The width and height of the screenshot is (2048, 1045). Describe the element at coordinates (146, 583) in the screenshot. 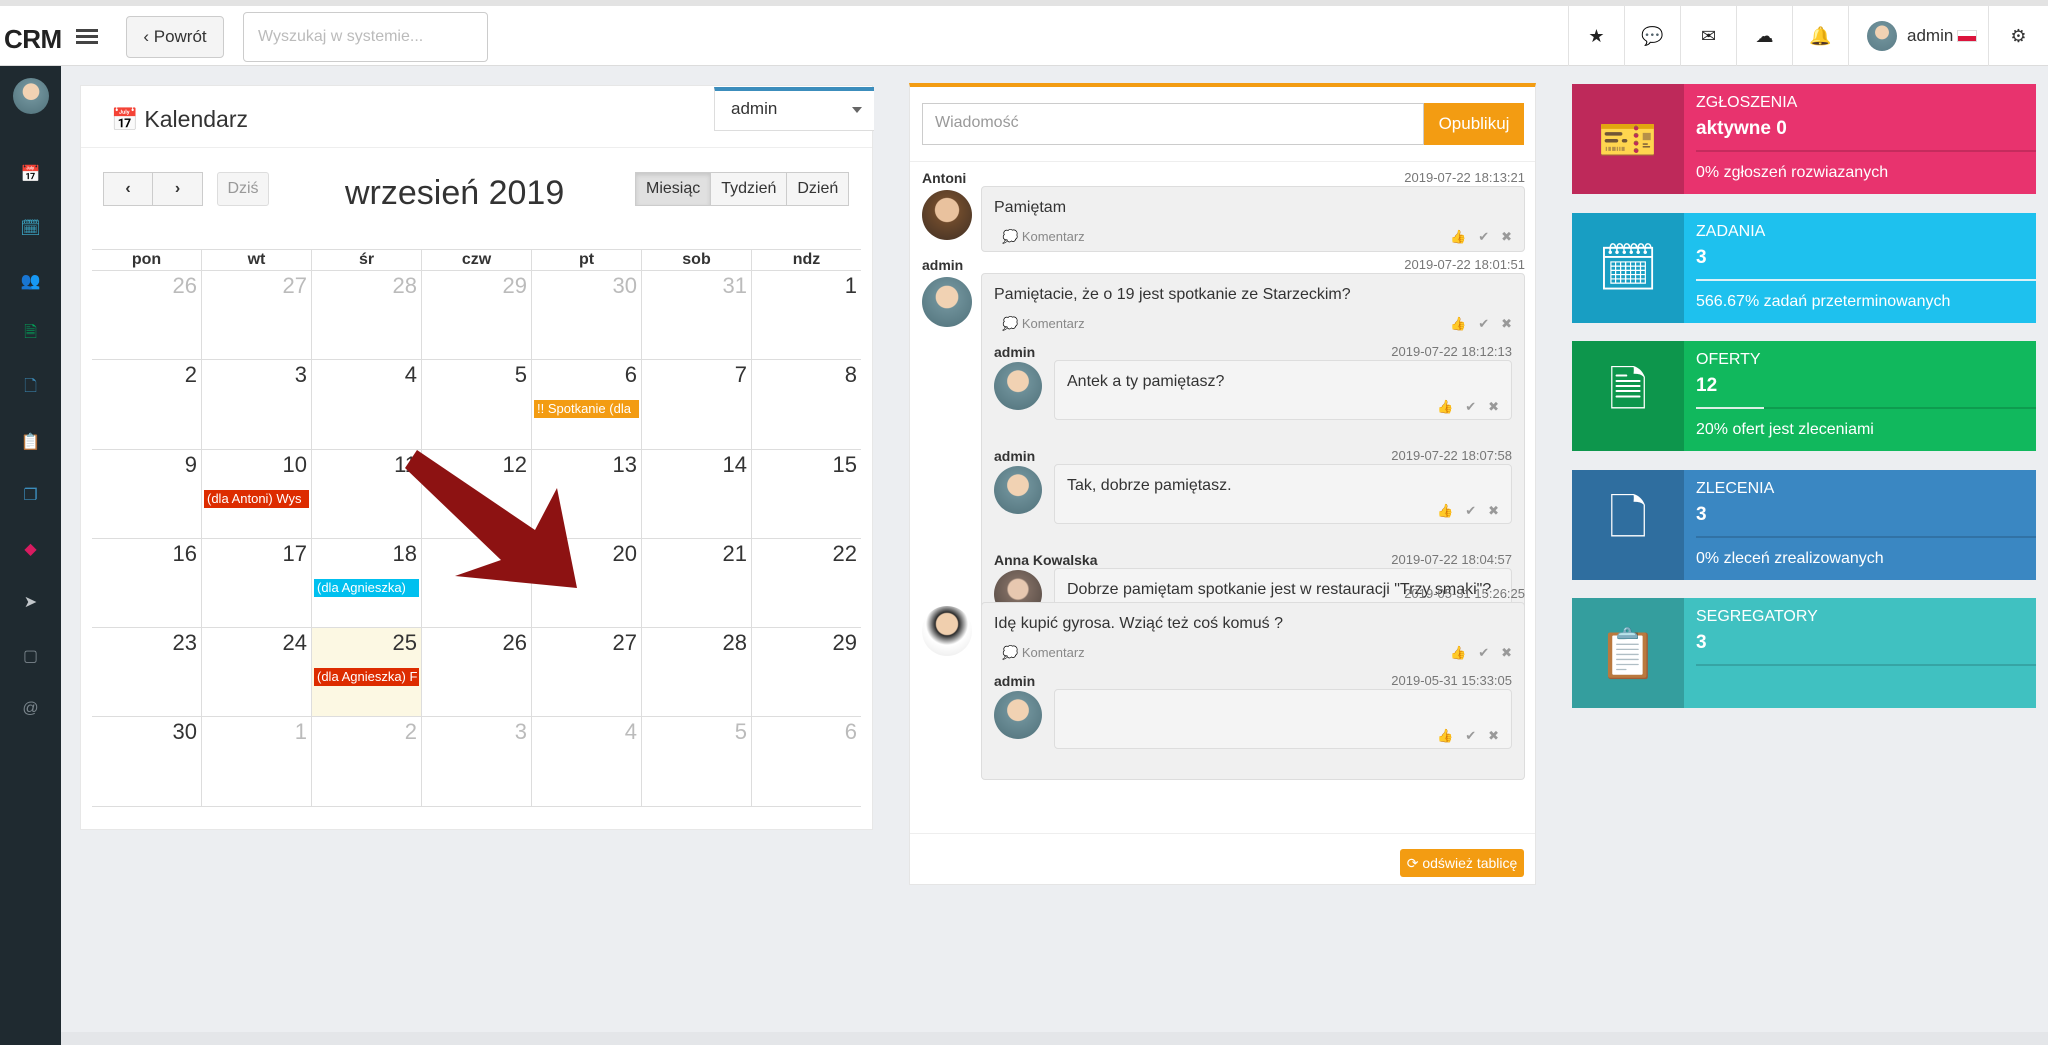

I see `calendar-day: 16` at that location.